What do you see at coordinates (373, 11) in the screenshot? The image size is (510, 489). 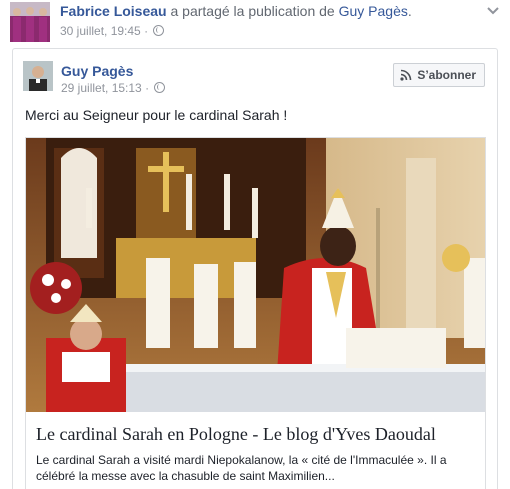 I see `original-author-link: Guy Pagès` at bounding box center [373, 11].